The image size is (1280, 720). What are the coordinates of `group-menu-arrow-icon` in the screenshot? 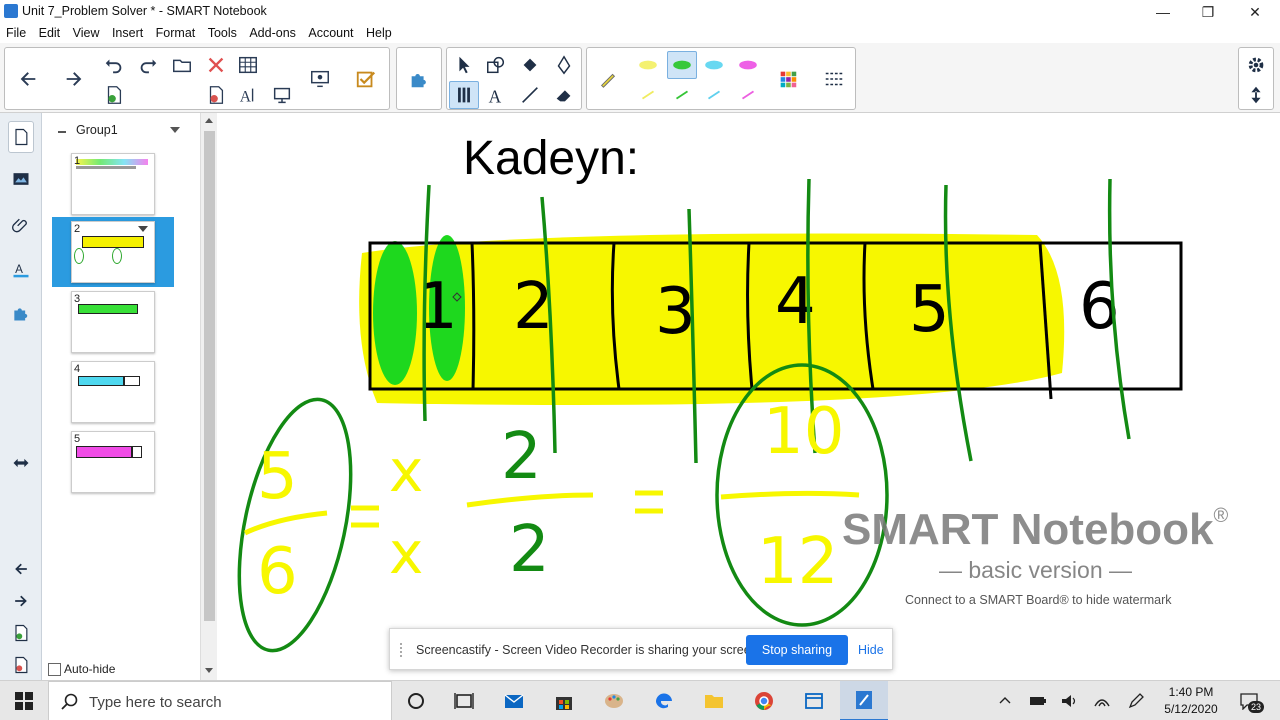 It's located at (175, 130).